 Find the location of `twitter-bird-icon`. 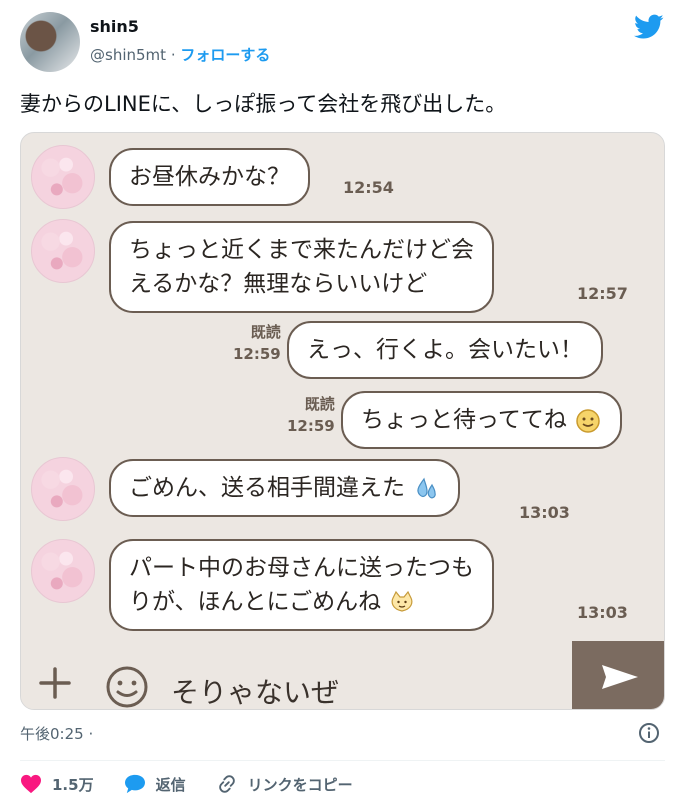

twitter-bird-icon is located at coordinates (649, 27).